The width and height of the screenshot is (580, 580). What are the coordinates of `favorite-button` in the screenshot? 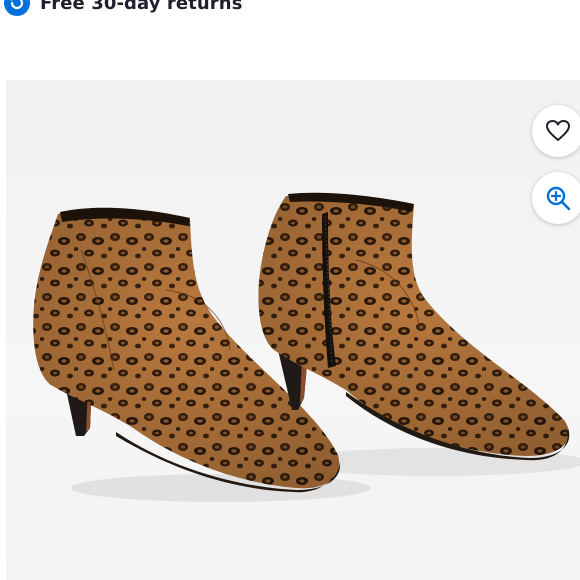 It's located at (556, 131).